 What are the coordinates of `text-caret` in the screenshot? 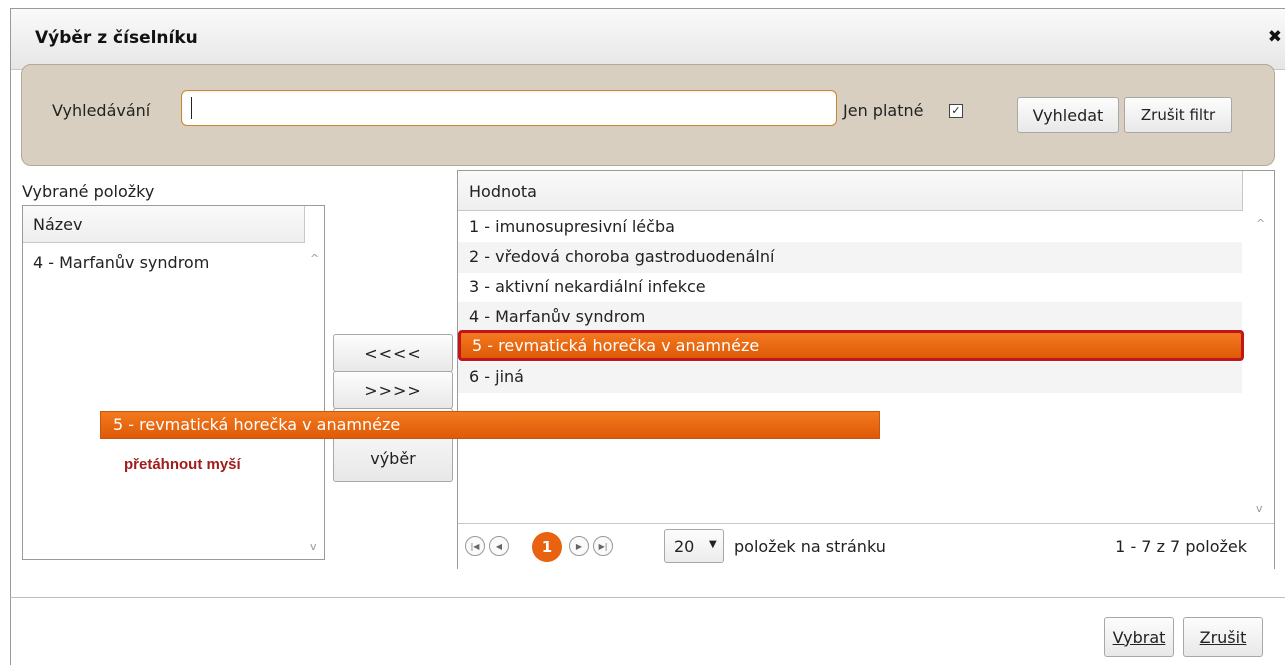 It's located at (191, 108).